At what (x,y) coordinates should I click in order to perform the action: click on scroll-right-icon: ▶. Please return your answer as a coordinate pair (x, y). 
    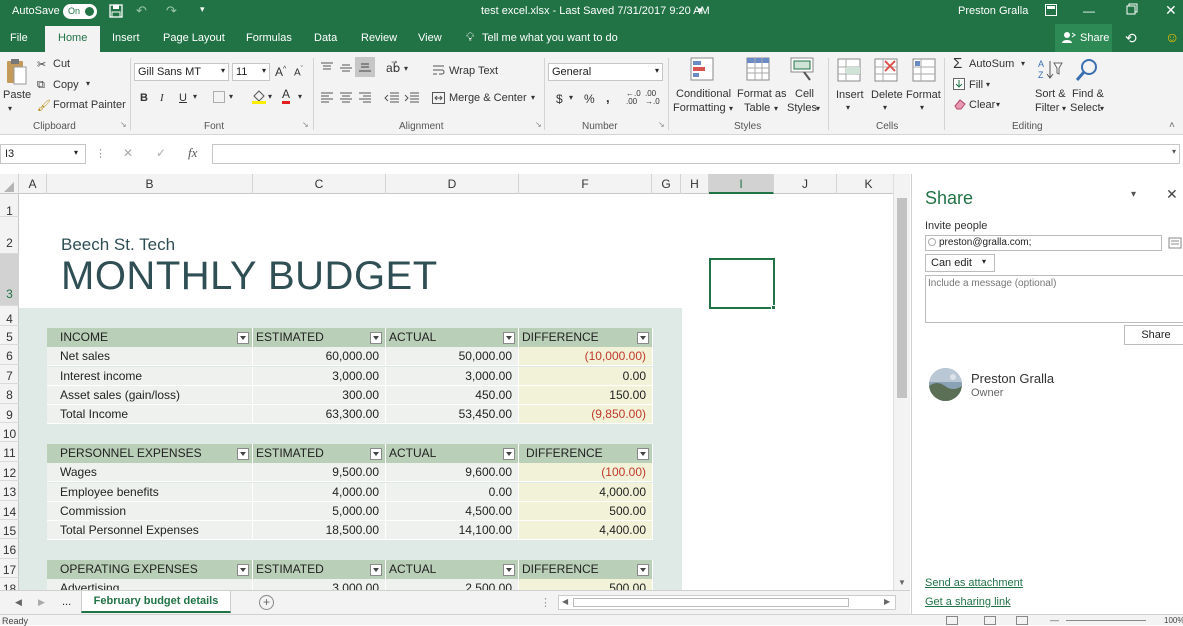
    Looking at the image, I should click on (41, 602).